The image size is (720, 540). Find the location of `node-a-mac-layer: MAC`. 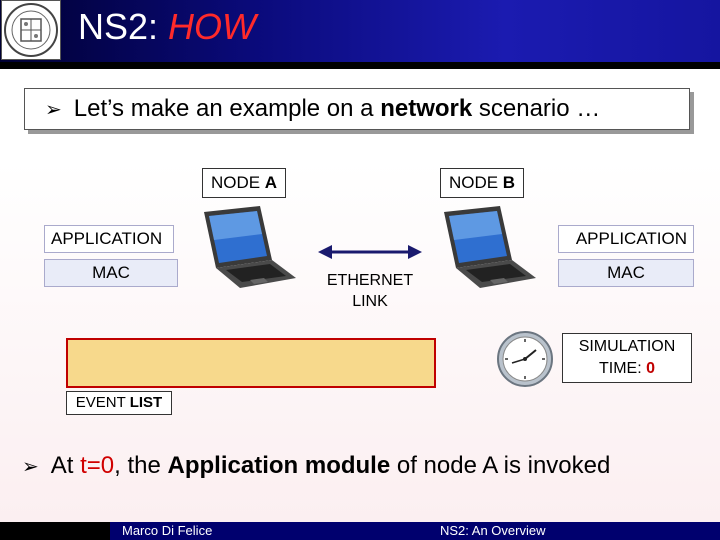

node-a-mac-layer: MAC is located at coordinates (111, 273).